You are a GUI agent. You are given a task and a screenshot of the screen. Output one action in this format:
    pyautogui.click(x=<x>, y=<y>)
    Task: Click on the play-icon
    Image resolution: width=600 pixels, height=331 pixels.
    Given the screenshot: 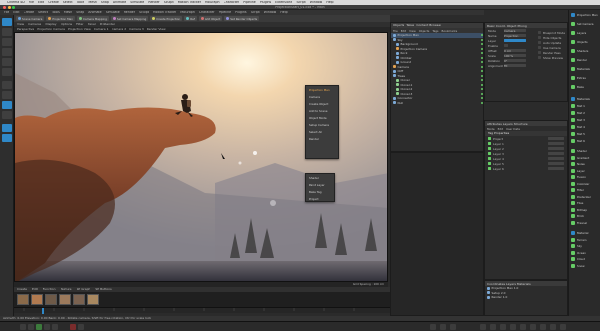 What is the action you would take?
    pyautogui.click(x=39, y=327)
    